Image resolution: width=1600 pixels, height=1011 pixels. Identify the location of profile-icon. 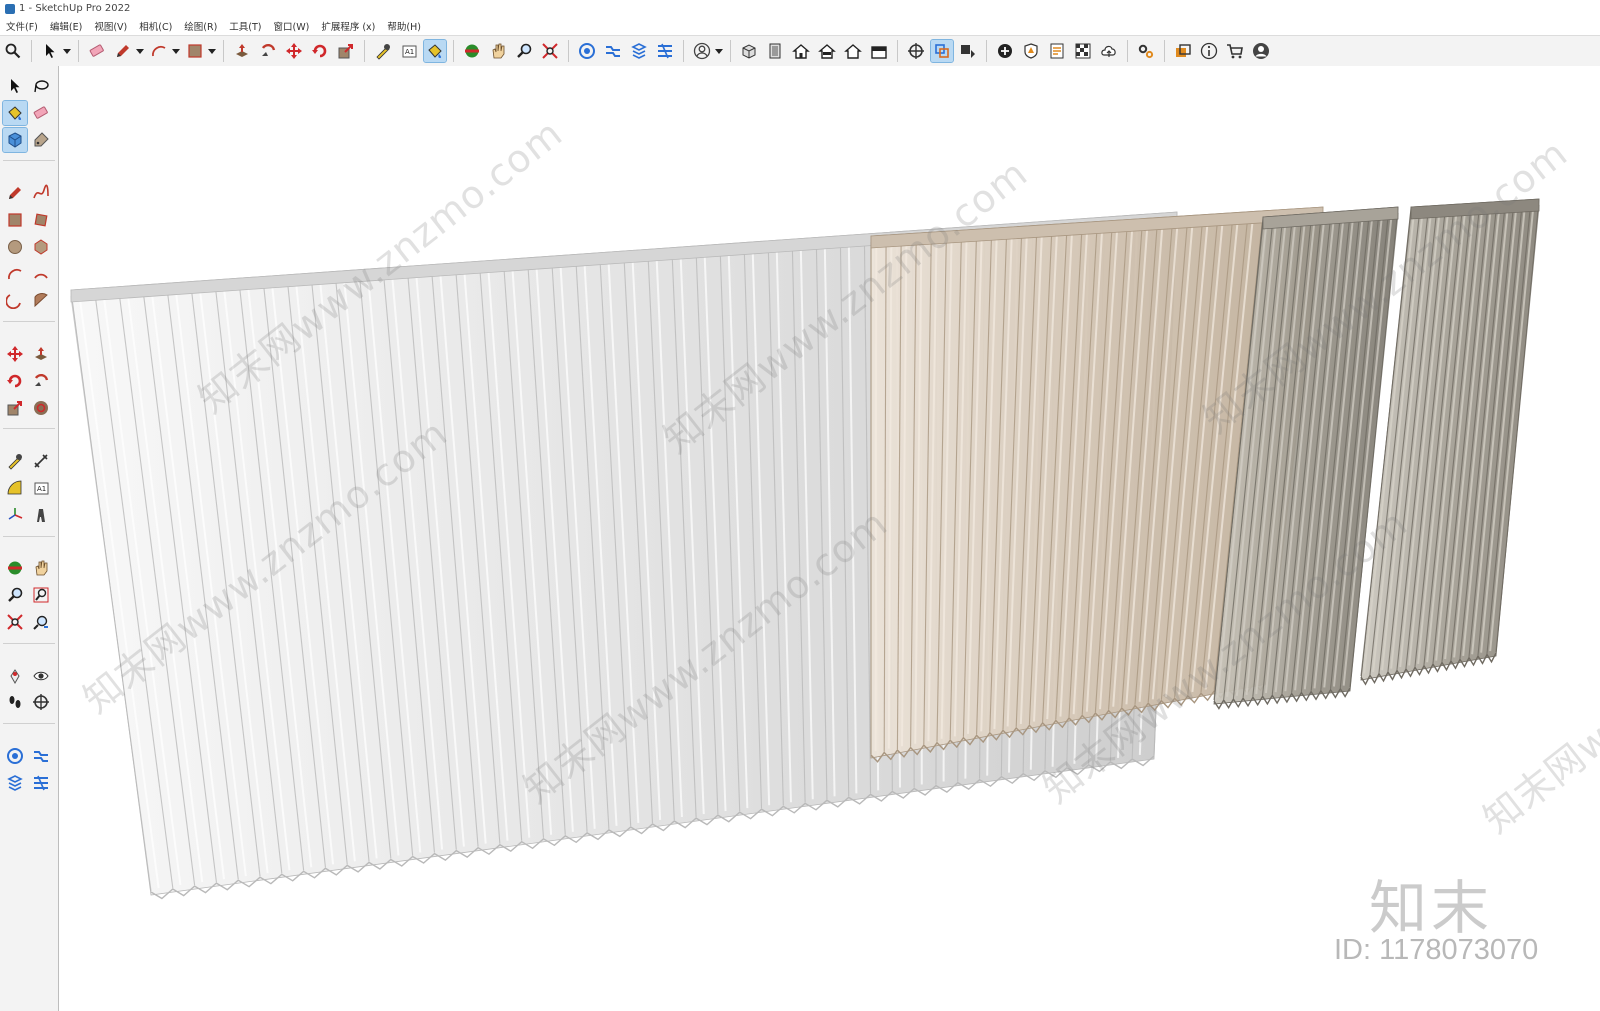
(1261, 51).